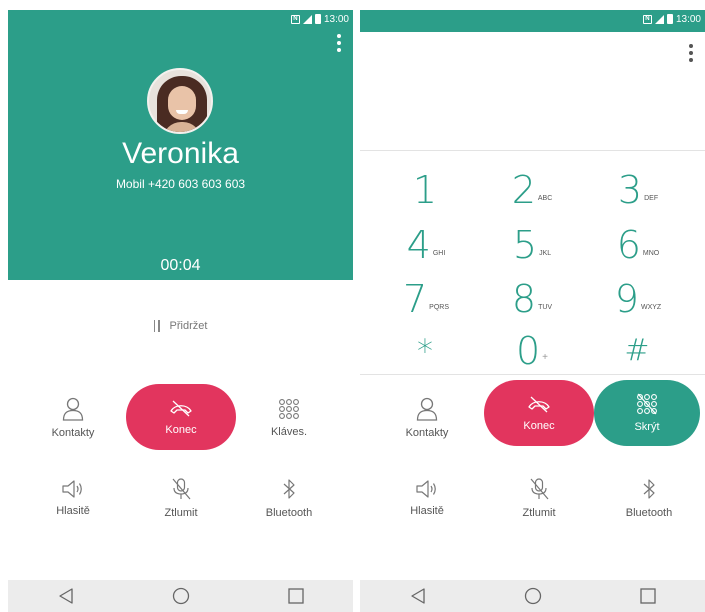 This screenshot has height=612, width=705. I want to click on pause-icon, so click(156, 326).